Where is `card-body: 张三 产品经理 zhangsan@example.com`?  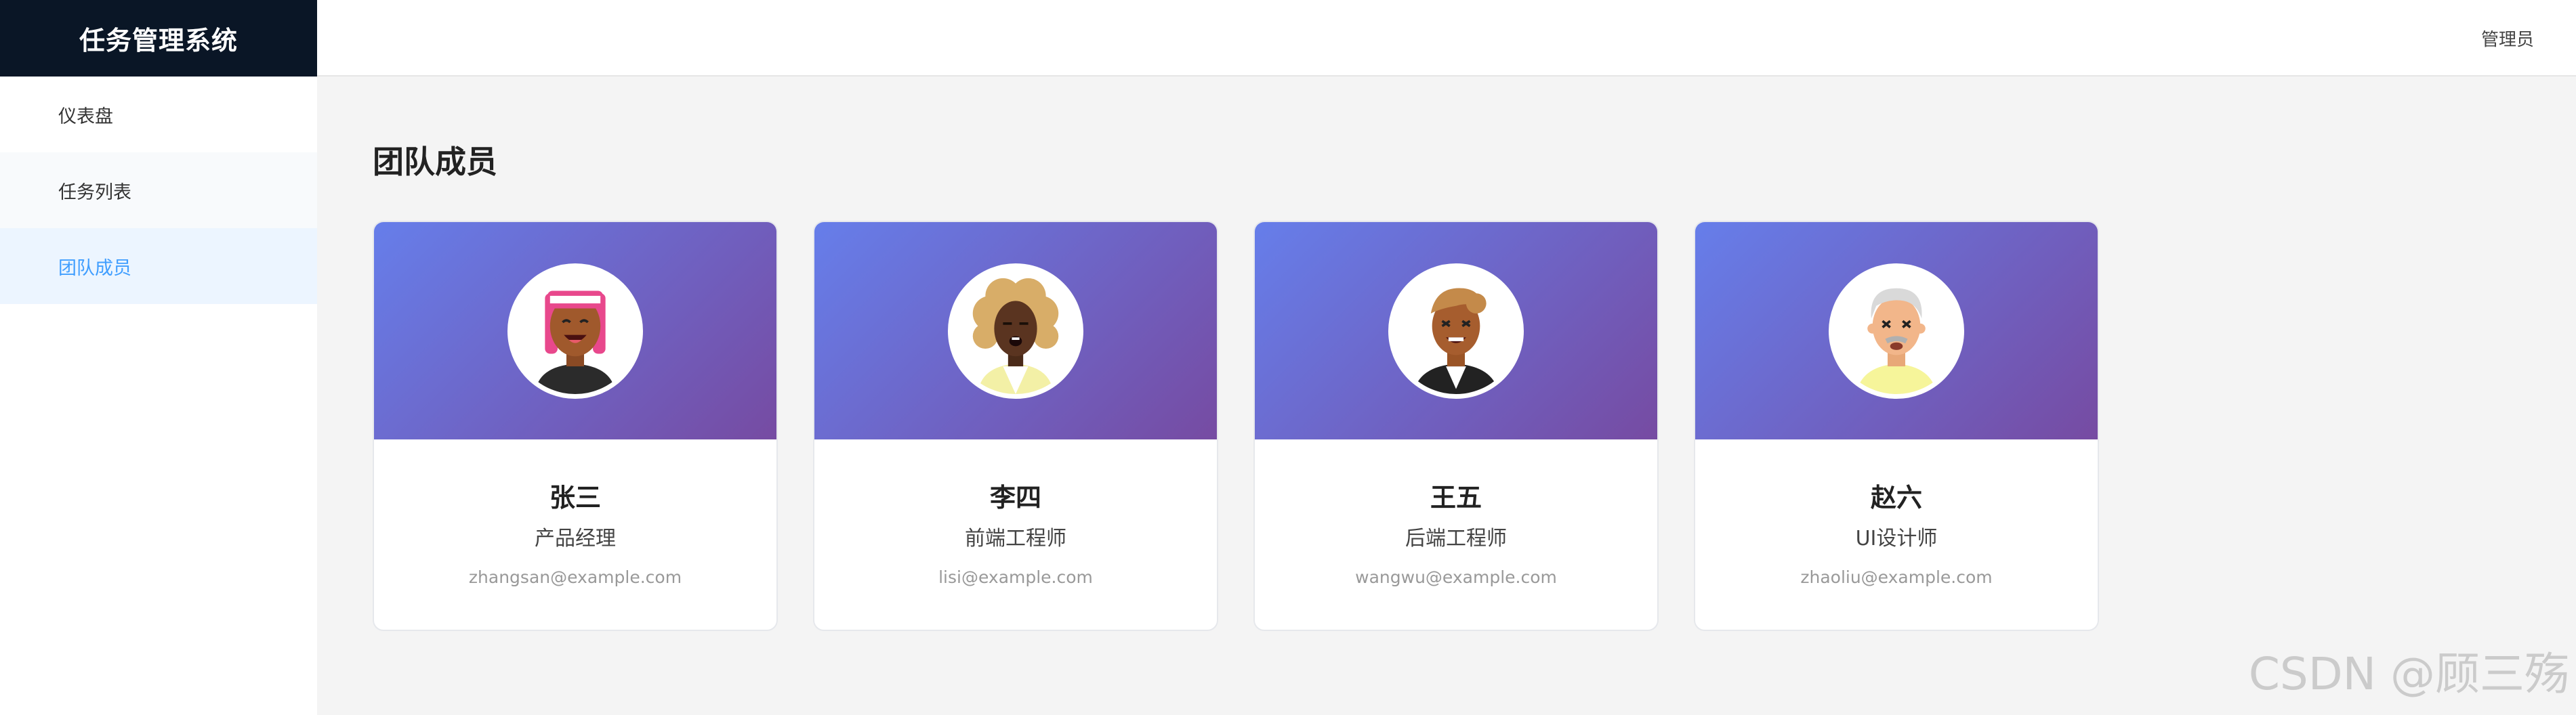 card-body: 张三 产品经理 zhangsan@example.com is located at coordinates (575, 513).